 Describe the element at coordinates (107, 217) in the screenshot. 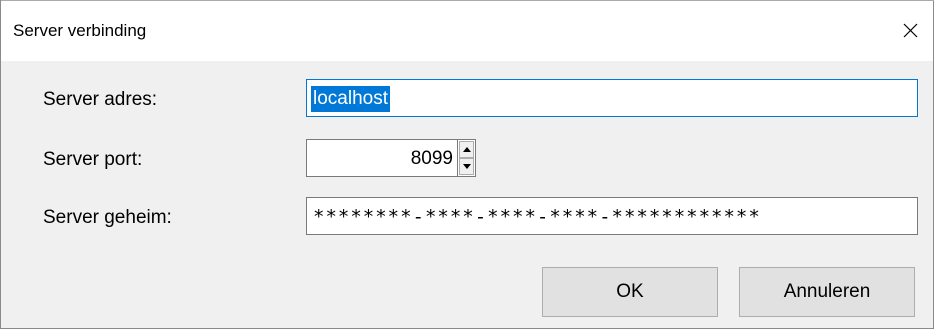

I see `server-secret-label: Server geheim:` at that location.